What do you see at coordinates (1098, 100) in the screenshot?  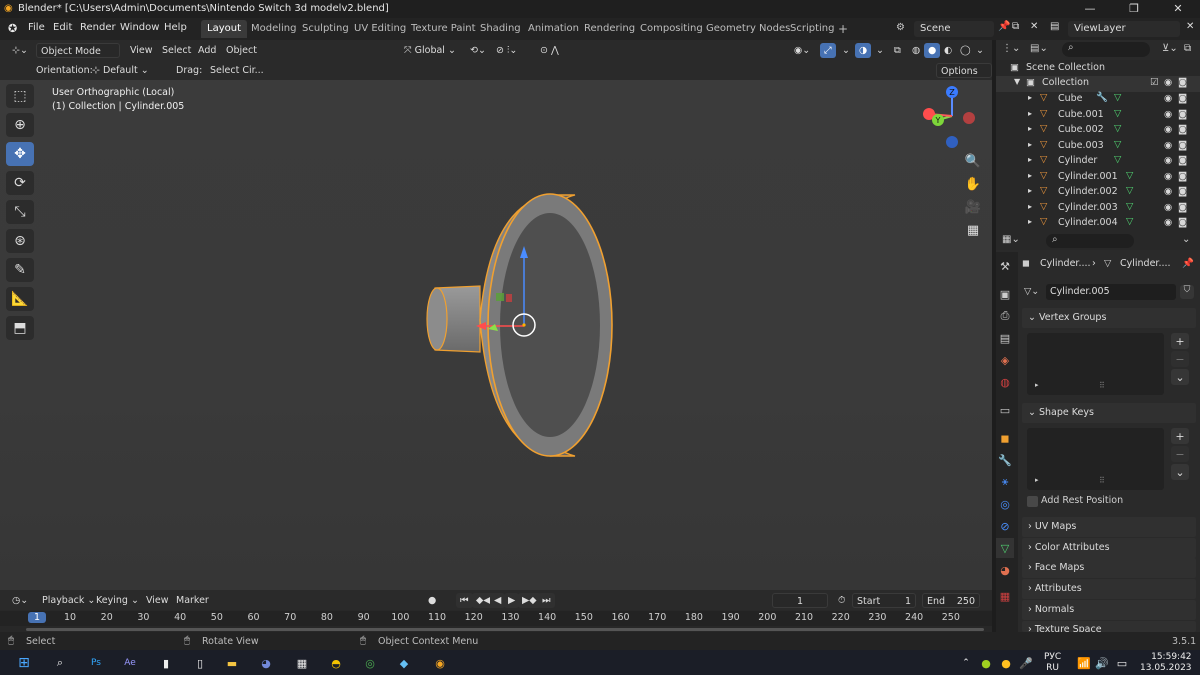 I see `outliner-row-object: ▸ ▽ Cube 🔧 ▽ ◉ ◙` at bounding box center [1098, 100].